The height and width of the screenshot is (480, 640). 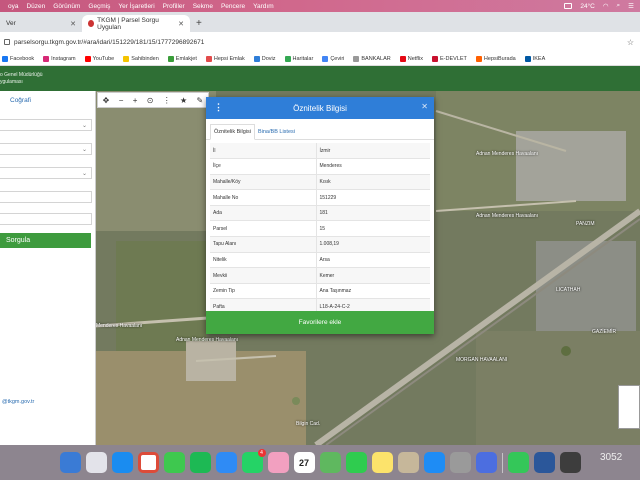 I want to click on menu-item: Düzen, so click(x=35, y=6).